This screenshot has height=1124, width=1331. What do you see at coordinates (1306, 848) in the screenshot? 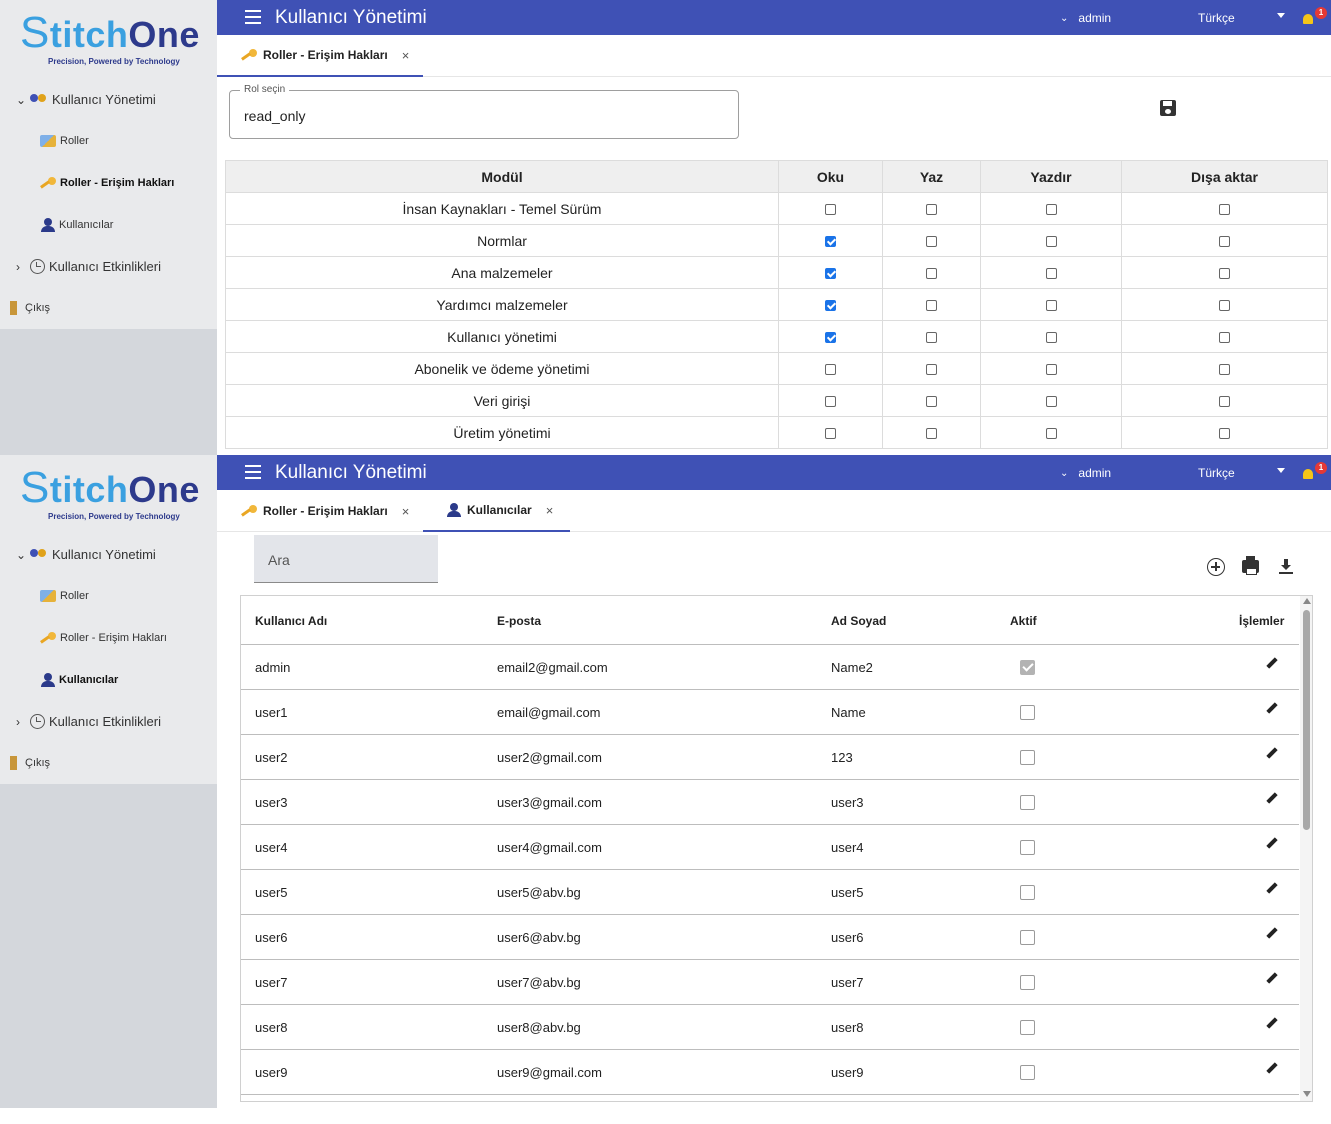
I see `scrollbar` at bounding box center [1306, 848].